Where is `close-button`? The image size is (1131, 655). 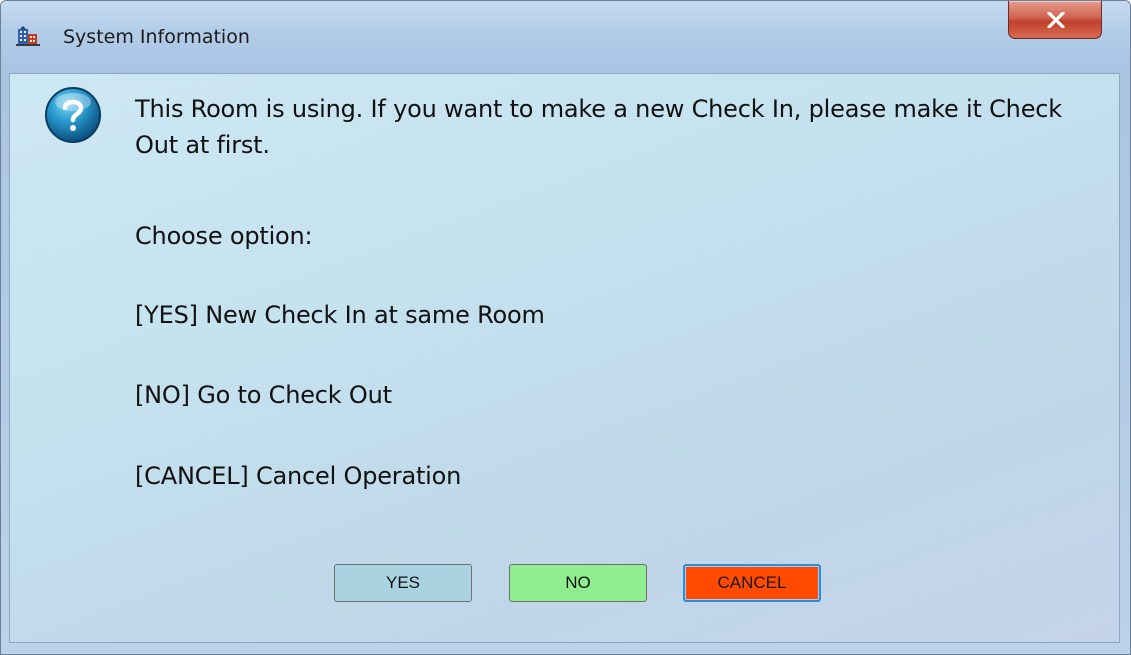
close-button is located at coordinates (1055, 20).